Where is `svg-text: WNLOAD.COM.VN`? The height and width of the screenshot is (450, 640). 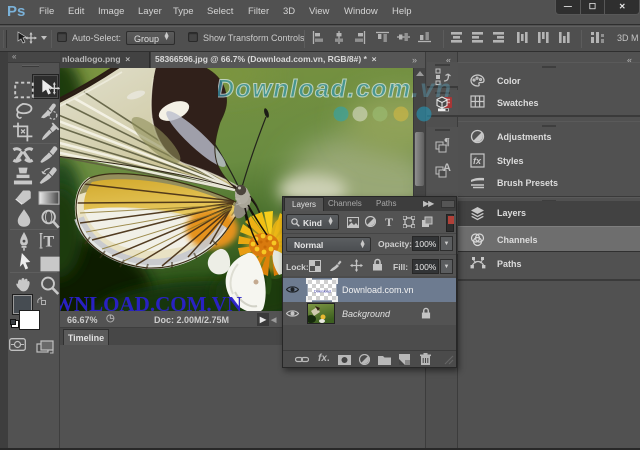
svg-text: WNLOAD.COM.VN is located at coordinates (151, 301).